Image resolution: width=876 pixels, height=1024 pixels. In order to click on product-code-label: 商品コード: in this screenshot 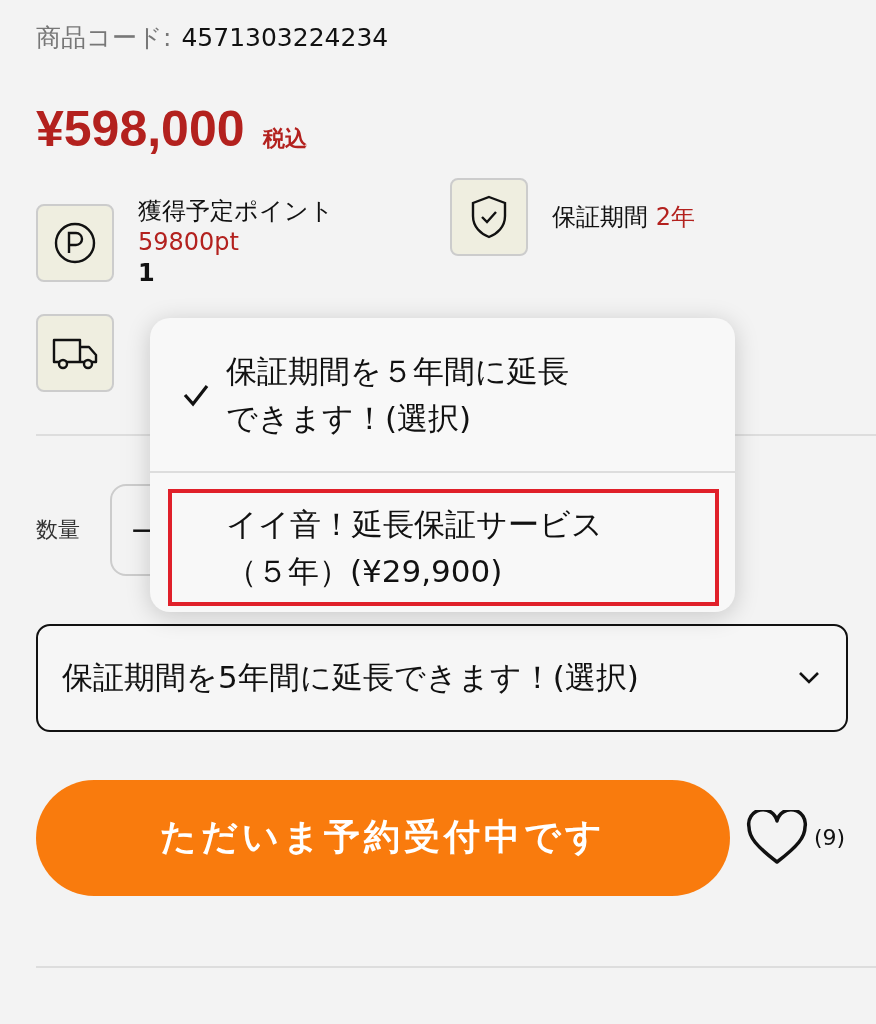, I will do `click(104, 37)`.